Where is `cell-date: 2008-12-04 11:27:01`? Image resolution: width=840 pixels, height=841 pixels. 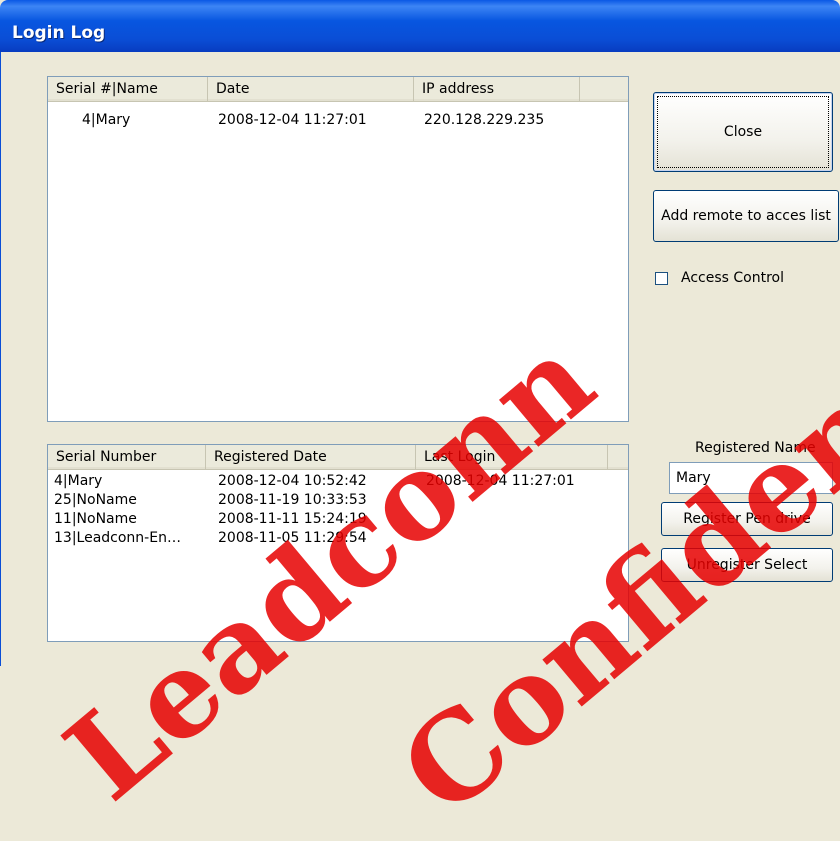
cell-date: 2008-12-04 11:27:01 is located at coordinates (292, 120).